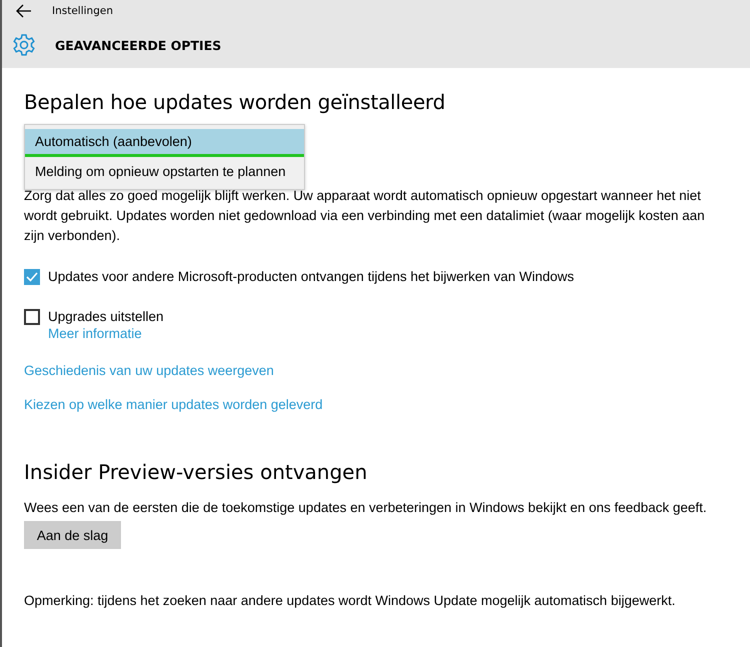 The width and height of the screenshot is (750, 647). What do you see at coordinates (311, 277) in the screenshot?
I see `checkbox-label: Updates voor andere Microsoft-producten ontvangen tijdens het bijwerken van Windows` at bounding box center [311, 277].